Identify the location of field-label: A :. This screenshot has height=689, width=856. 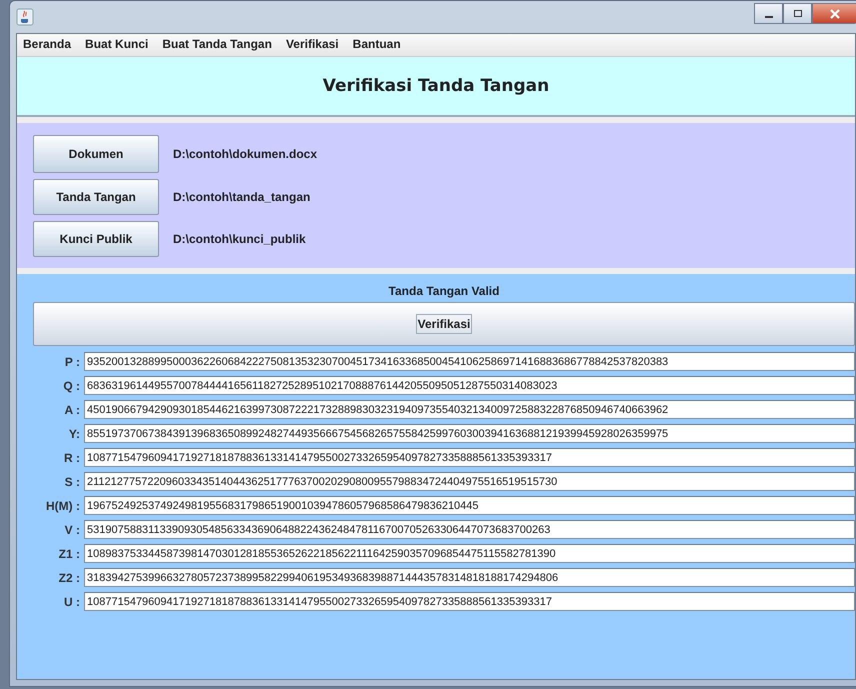
(71, 409).